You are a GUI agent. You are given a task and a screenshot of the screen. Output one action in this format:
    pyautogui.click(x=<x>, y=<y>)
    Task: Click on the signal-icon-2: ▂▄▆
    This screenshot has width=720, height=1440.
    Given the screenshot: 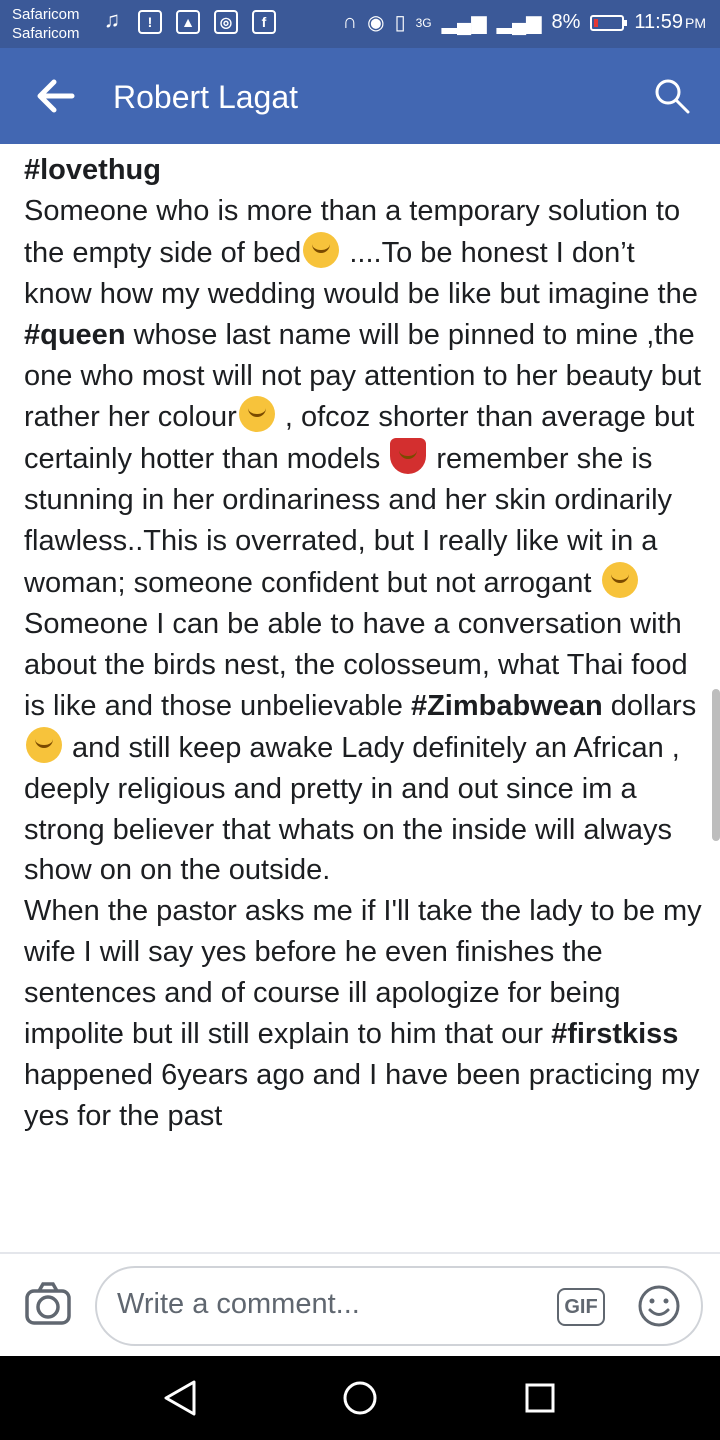 What is the action you would take?
    pyautogui.click(x=519, y=23)
    